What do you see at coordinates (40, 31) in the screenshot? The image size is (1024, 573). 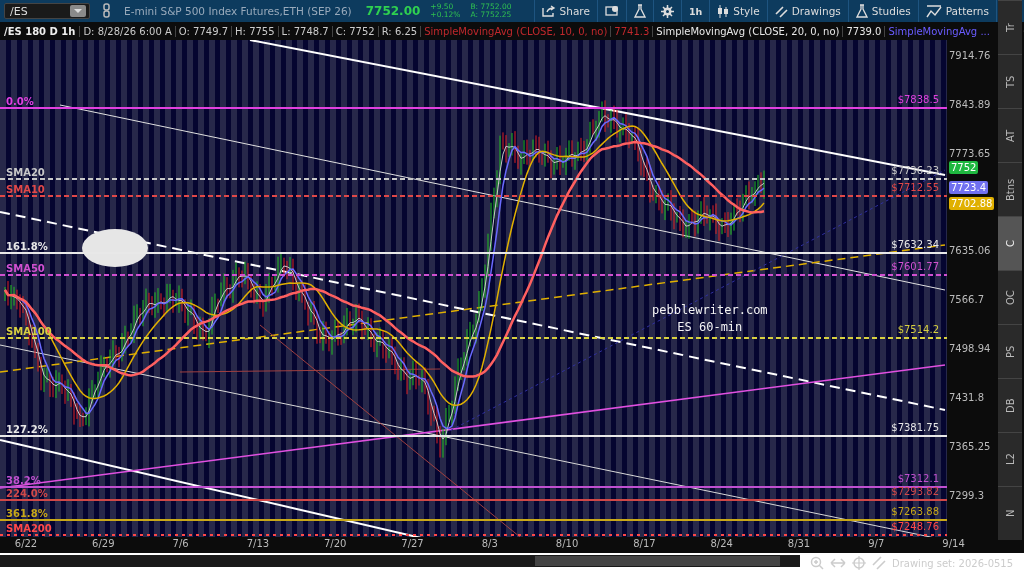 I see `chart-title: /ES 180 D 1h` at bounding box center [40, 31].